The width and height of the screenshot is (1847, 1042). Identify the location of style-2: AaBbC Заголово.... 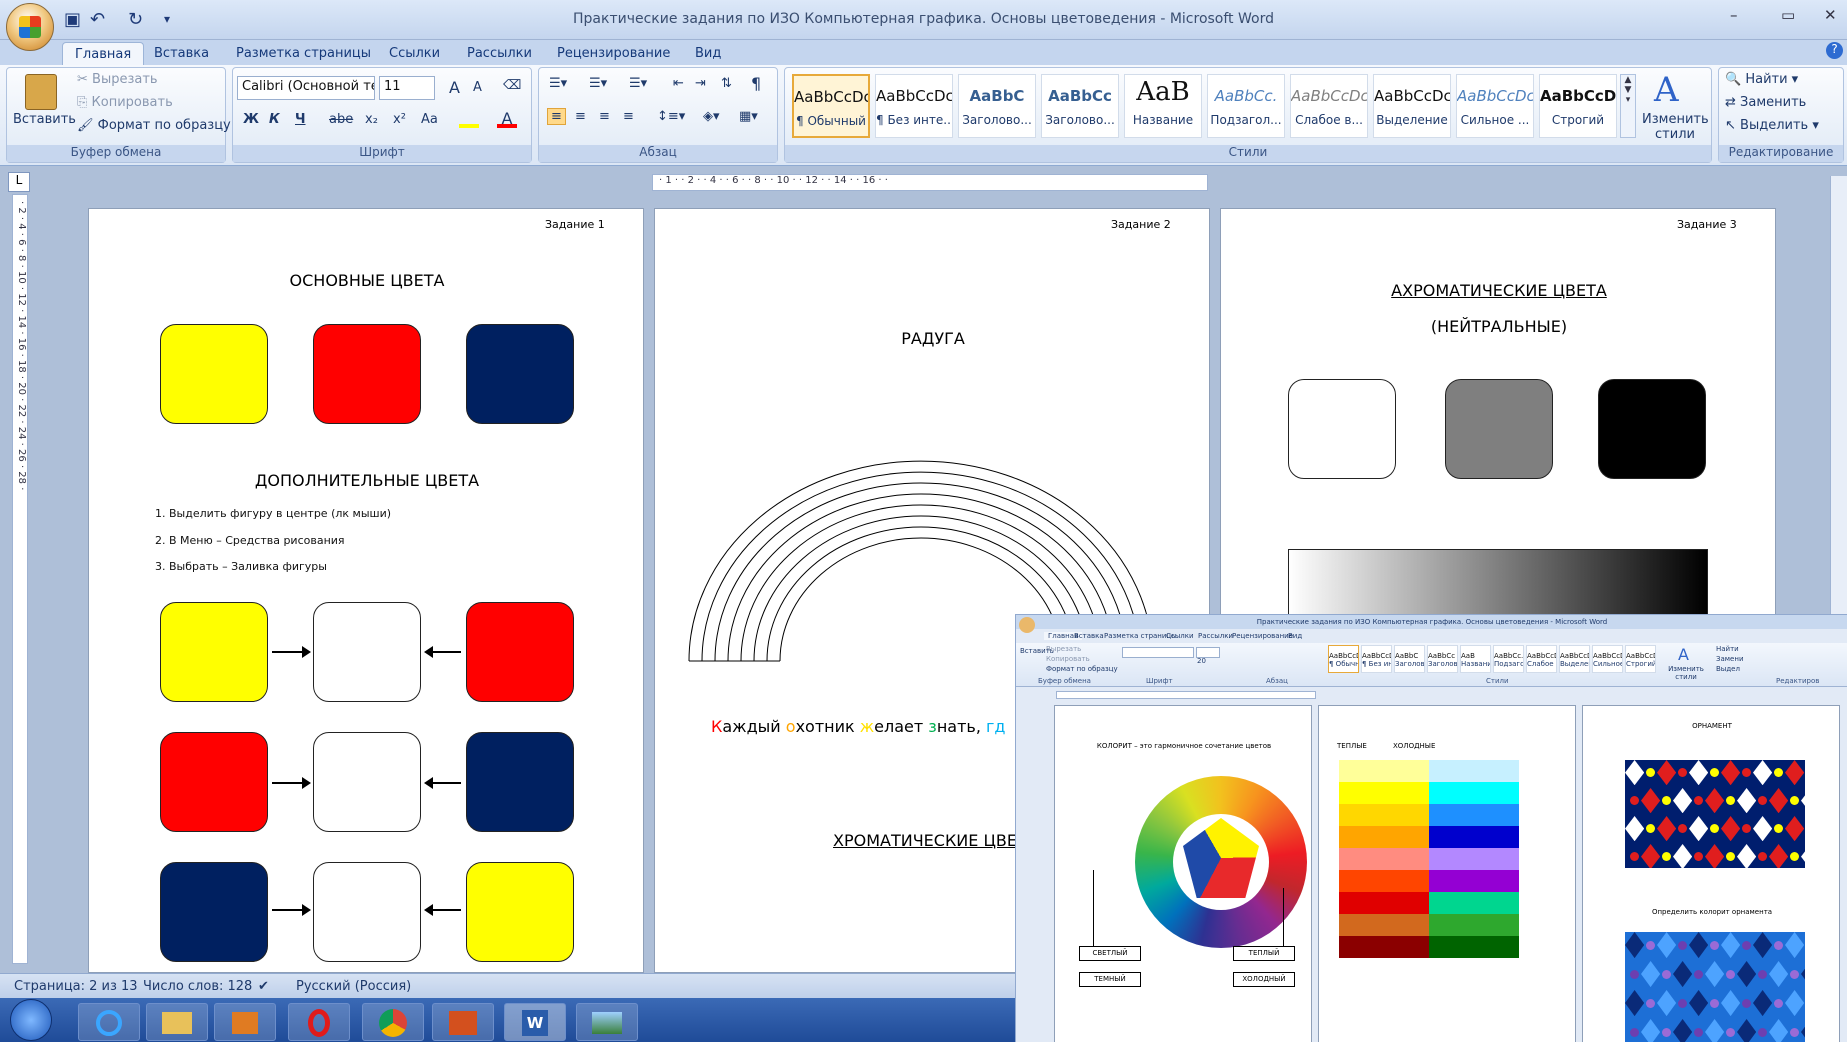
(997, 106).